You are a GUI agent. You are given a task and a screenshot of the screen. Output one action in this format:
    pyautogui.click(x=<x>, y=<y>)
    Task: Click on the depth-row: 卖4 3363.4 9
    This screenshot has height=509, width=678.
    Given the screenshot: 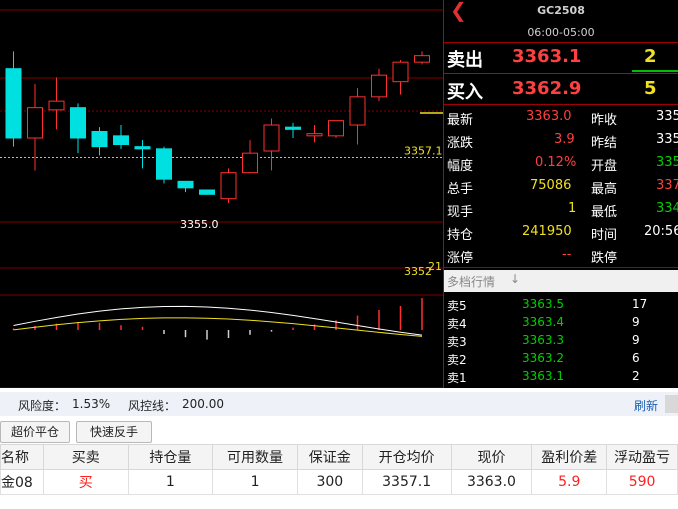 What is the action you would take?
    pyautogui.click(x=561, y=323)
    